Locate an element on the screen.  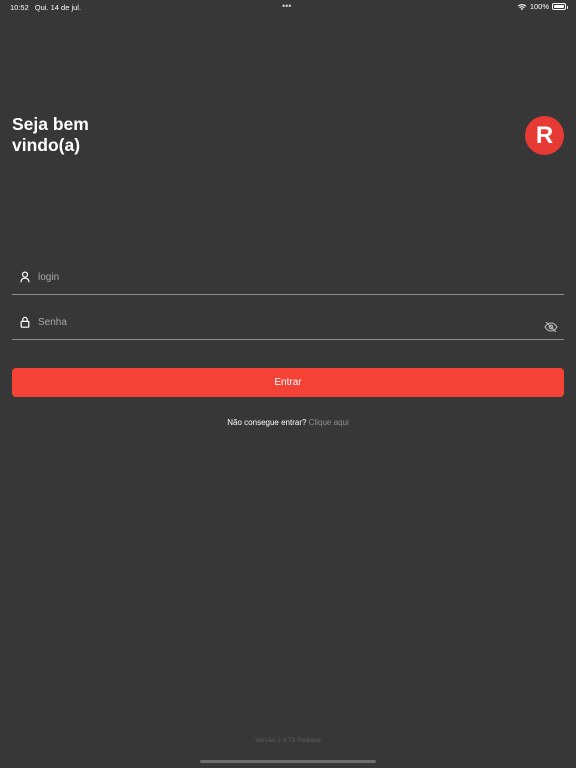
status-bar: 10:52 Qui. 14 de jul. ••• 100% is located at coordinates (288, 7).